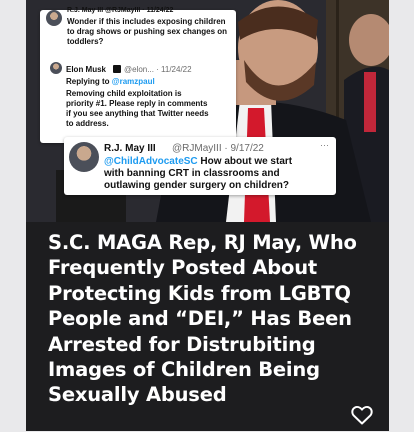 This screenshot has height=432, width=414. What do you see at coordinates (218, 148) in the screenshot?
I see `tweet-handle-date: @RJMayIII · 9/17/22` at bounding box center [218, 148].